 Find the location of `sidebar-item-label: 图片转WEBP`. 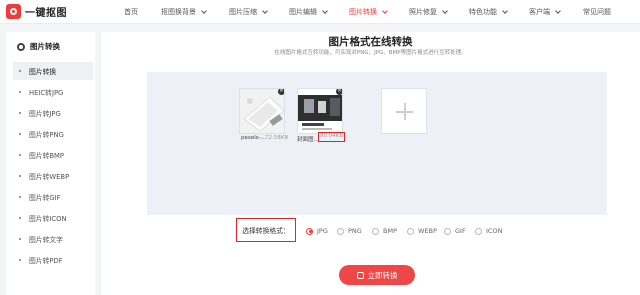

sidebar-item-label: 图片转WEBP is located at coordinates (49, 177).